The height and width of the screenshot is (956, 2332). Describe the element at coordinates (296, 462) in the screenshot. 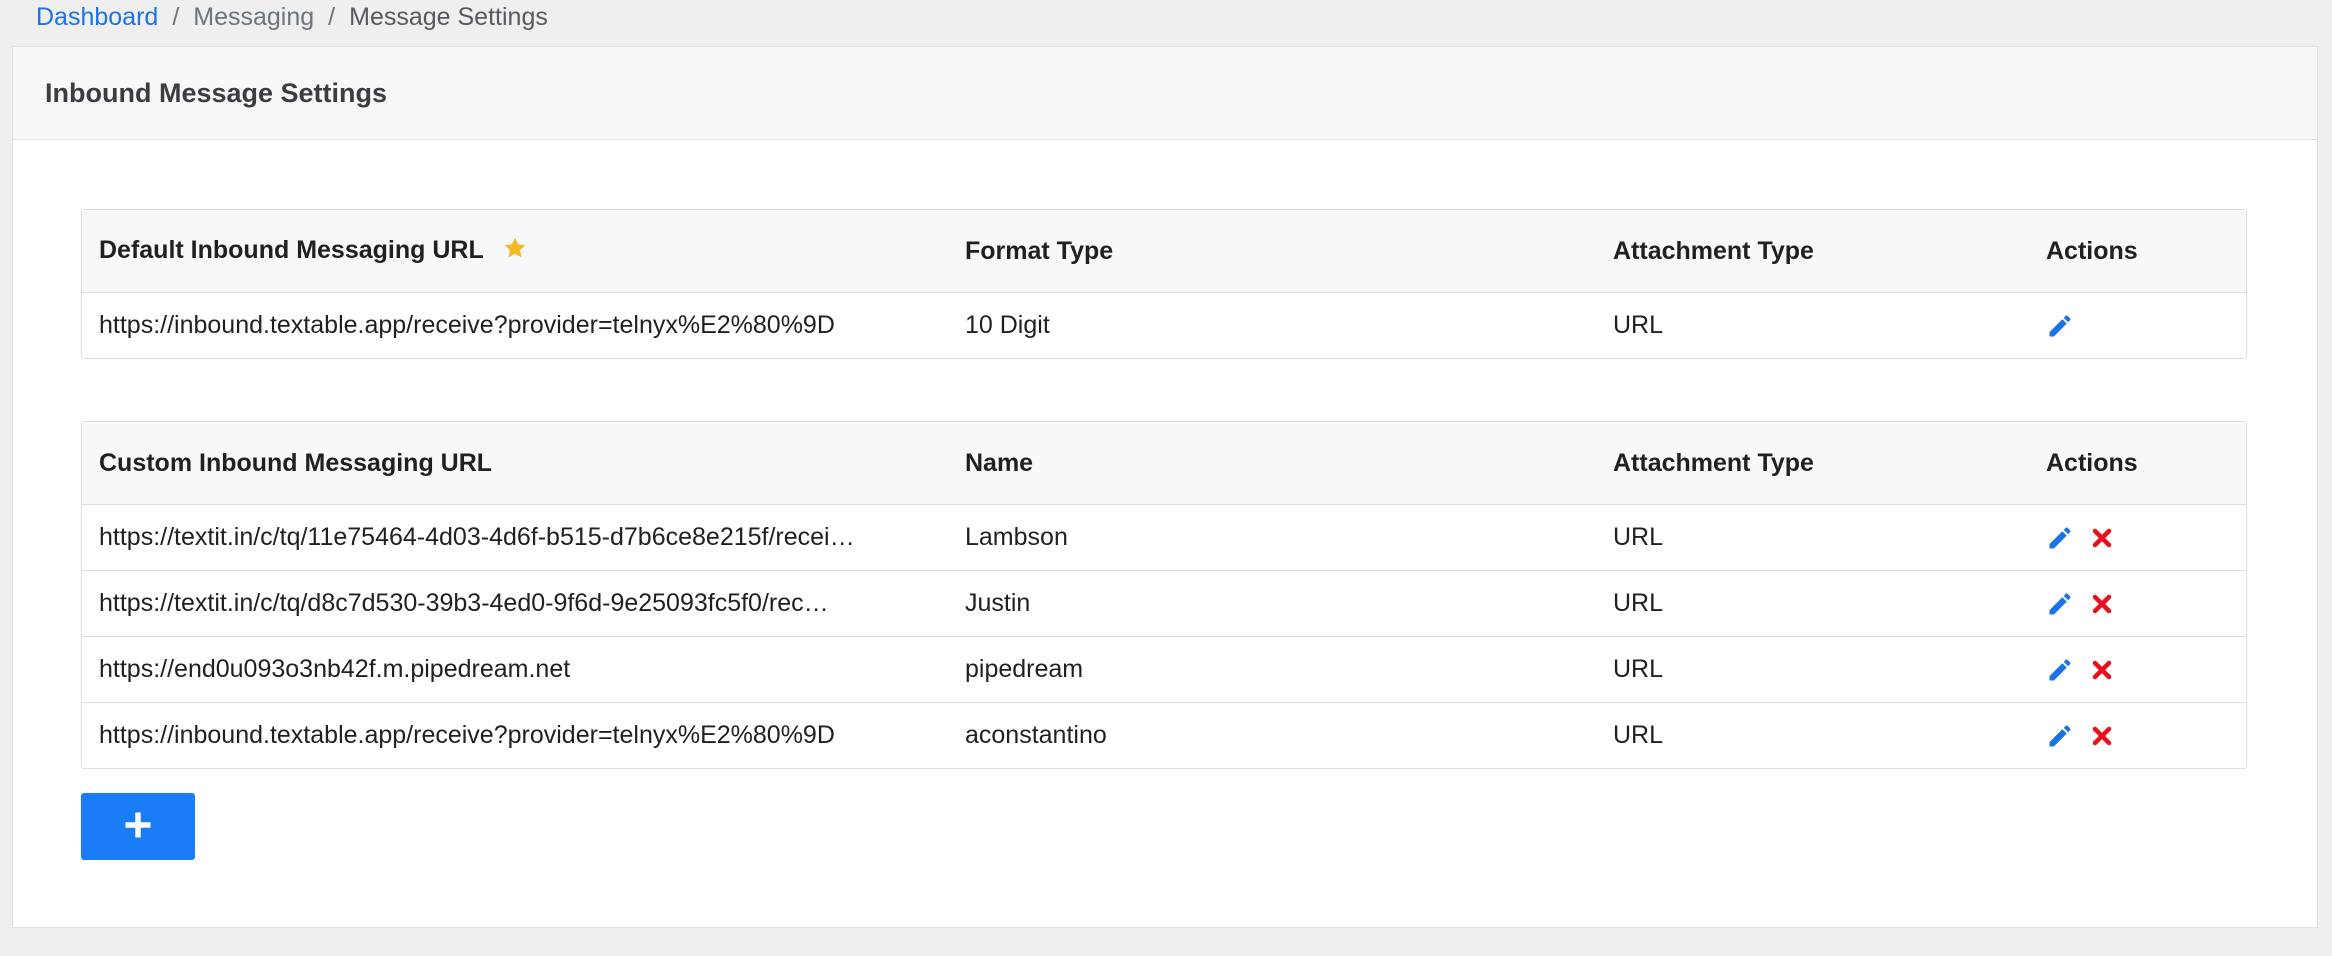

I see `column-header-custom-url: Custom Inbound Messaging URL` at that location.